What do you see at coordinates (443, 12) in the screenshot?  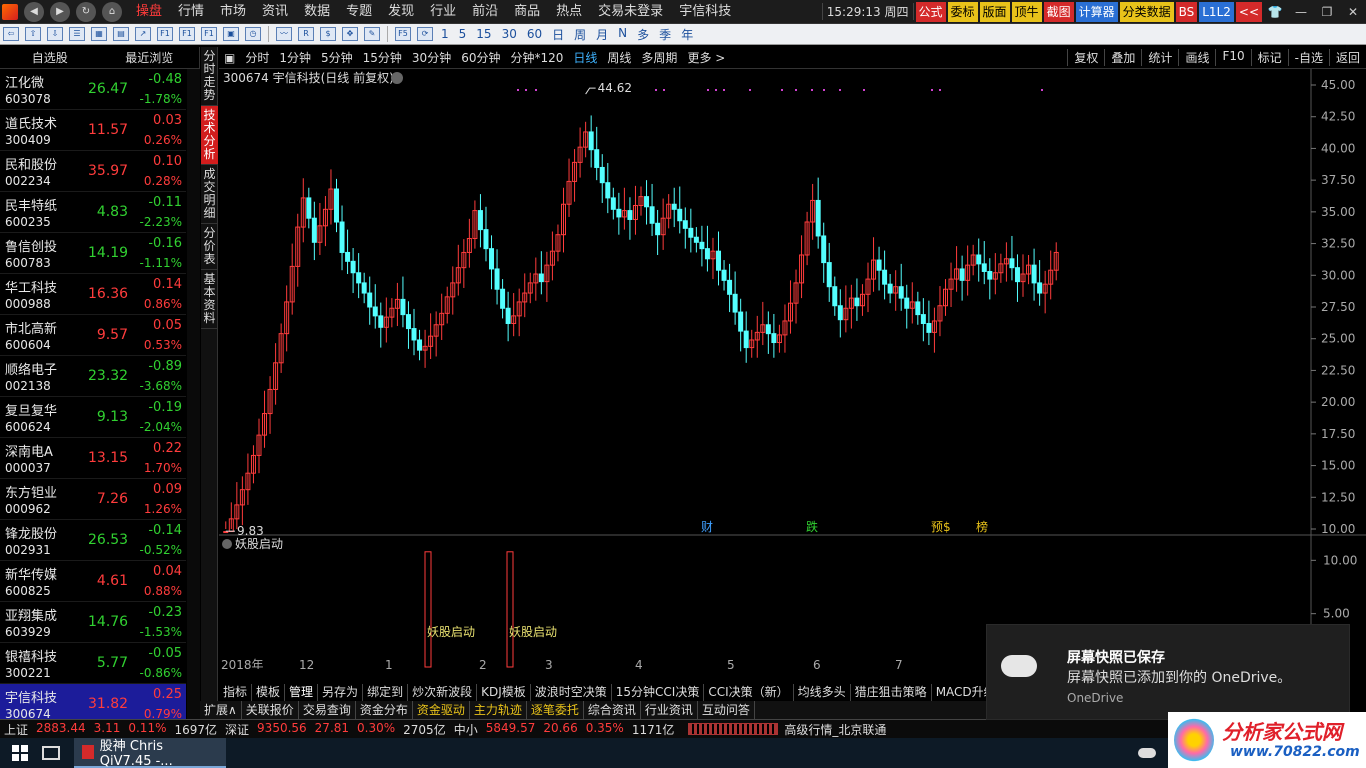 I see `menu-item-7: 行业` at bounding box center [443, 12].